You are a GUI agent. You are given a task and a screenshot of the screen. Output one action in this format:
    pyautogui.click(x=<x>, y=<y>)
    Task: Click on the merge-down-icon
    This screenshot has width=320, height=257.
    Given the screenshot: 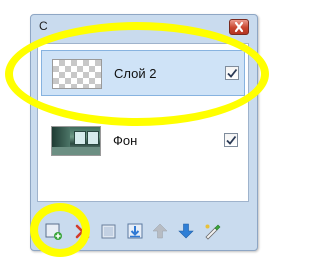 What is the action you would take?
    pyautogui.click(x=135, y=231)
    